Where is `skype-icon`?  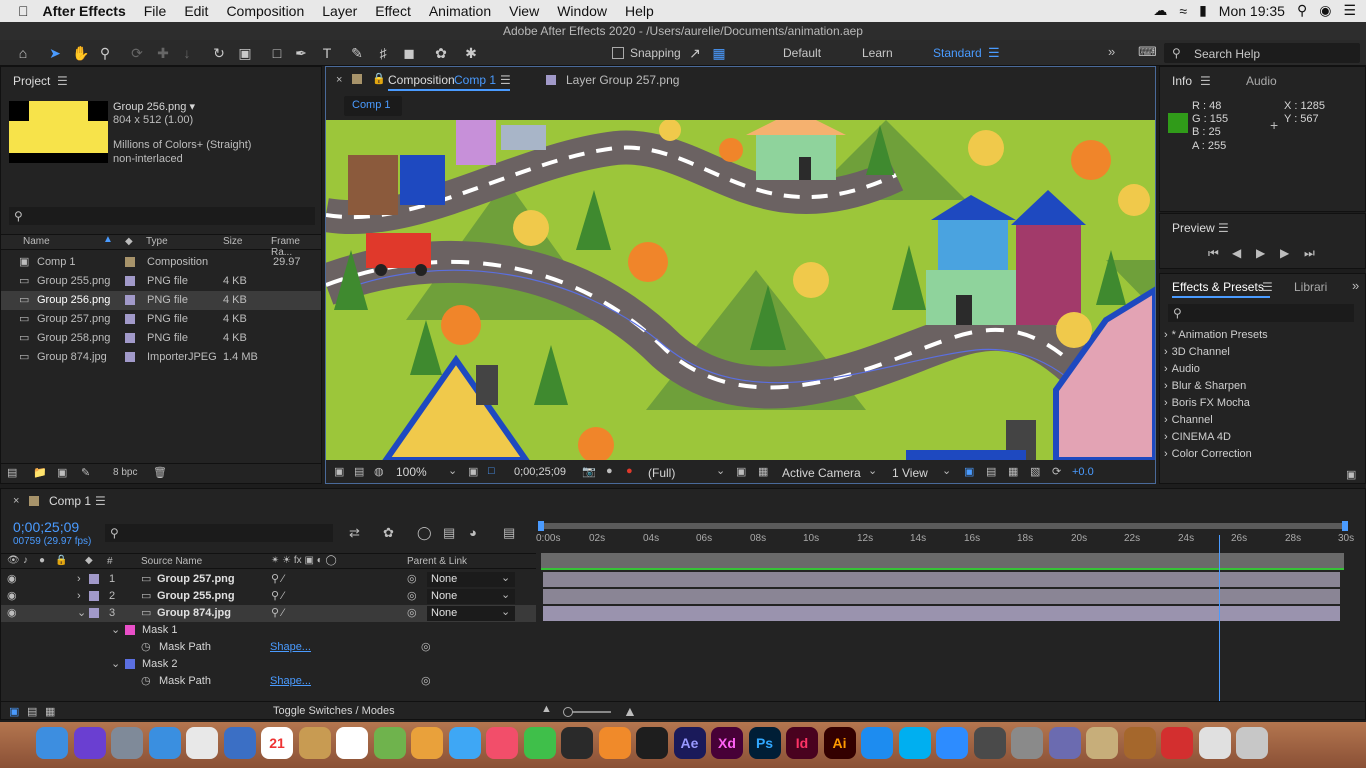 skype-icon is located at coordinates (914, 743).